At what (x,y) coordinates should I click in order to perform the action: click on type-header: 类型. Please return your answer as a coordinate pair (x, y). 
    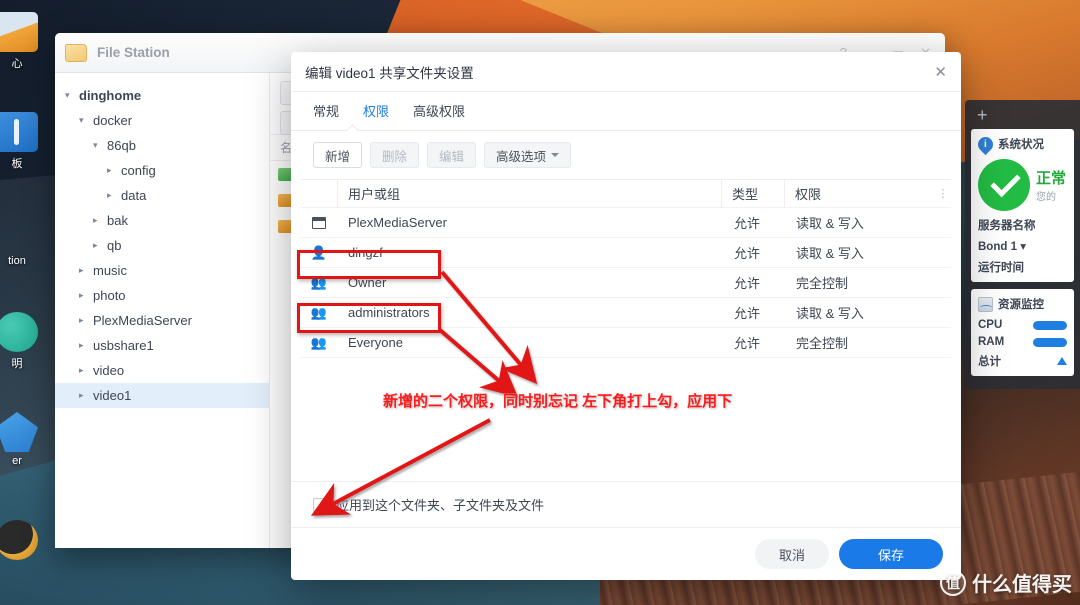
    Looking at the image, I should click on (745, 194).